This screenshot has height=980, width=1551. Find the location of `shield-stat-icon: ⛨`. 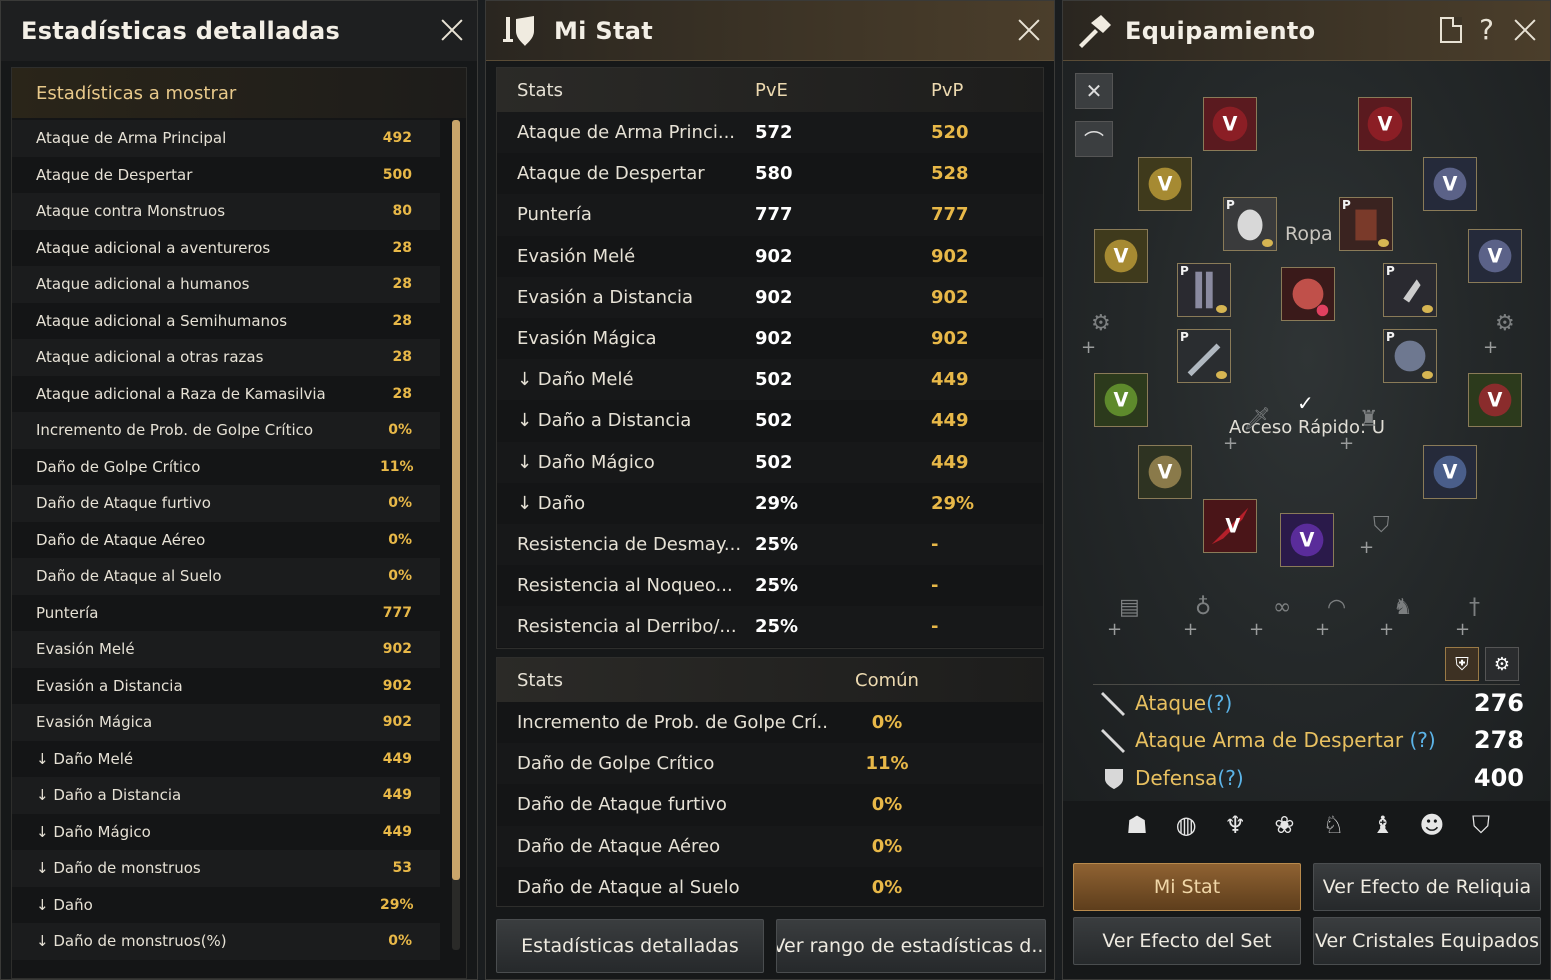

shield-stat-icon: ⛨ is located at coordinates (1462, 664).